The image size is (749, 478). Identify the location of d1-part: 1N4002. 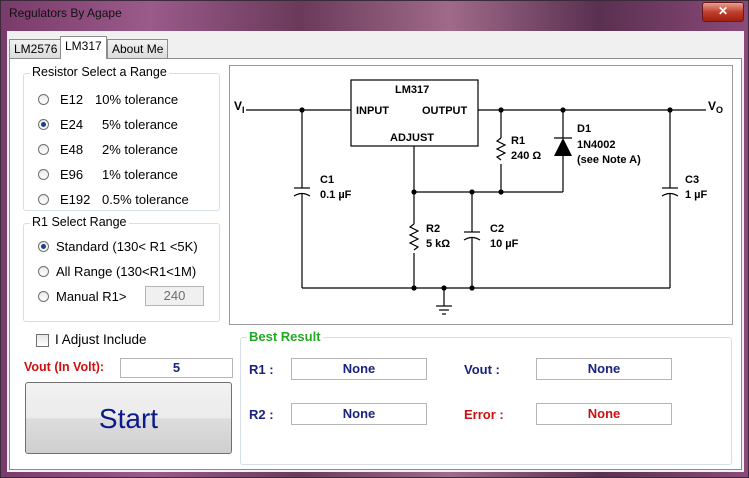
(596, 145).